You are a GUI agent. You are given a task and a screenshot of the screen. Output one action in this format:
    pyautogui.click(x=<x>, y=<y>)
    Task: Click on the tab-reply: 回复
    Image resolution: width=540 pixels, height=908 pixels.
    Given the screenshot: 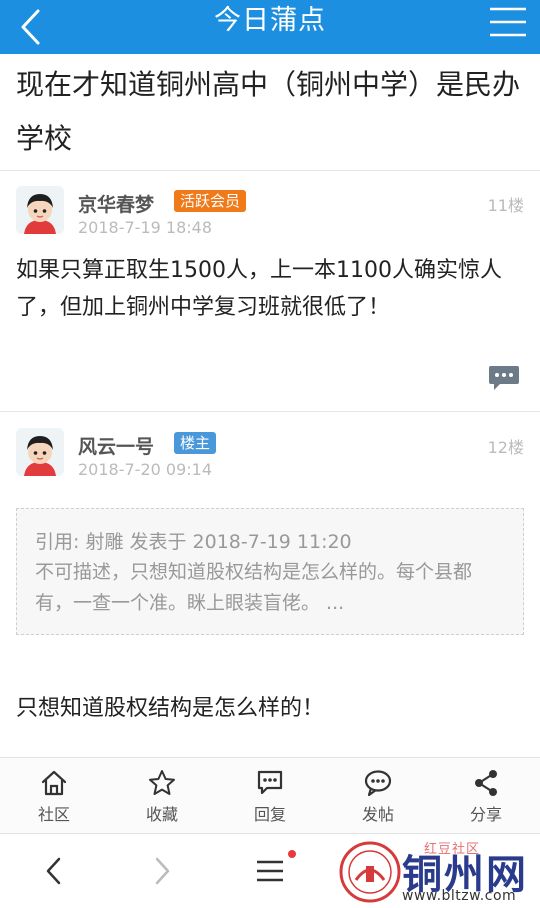 What is the action you would take?
    pyautogui.click(x=270, y=795)
    